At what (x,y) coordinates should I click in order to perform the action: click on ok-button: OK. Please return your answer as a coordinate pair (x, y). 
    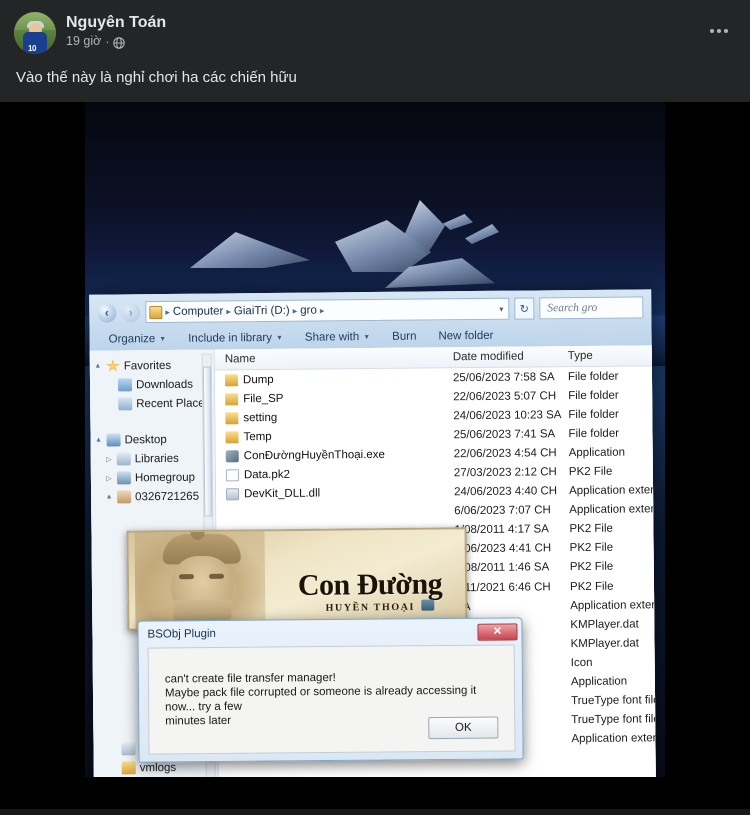
    Looking at the image, I should click on (463, 728).